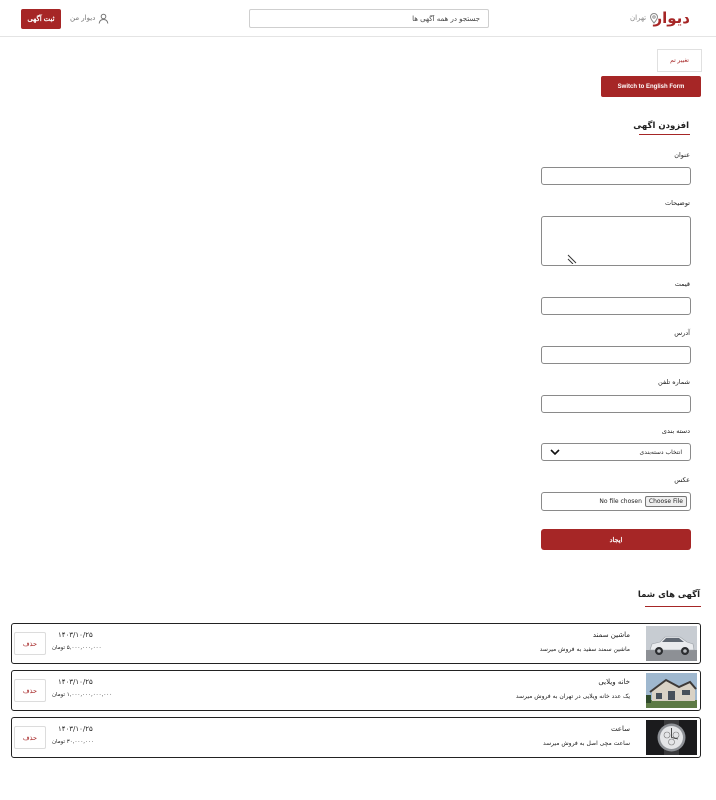 This screenshot has width=716, height=800. Describe the element at coordinates (638, 18) in the screenshot. I see `city-label: تهران` at that location.